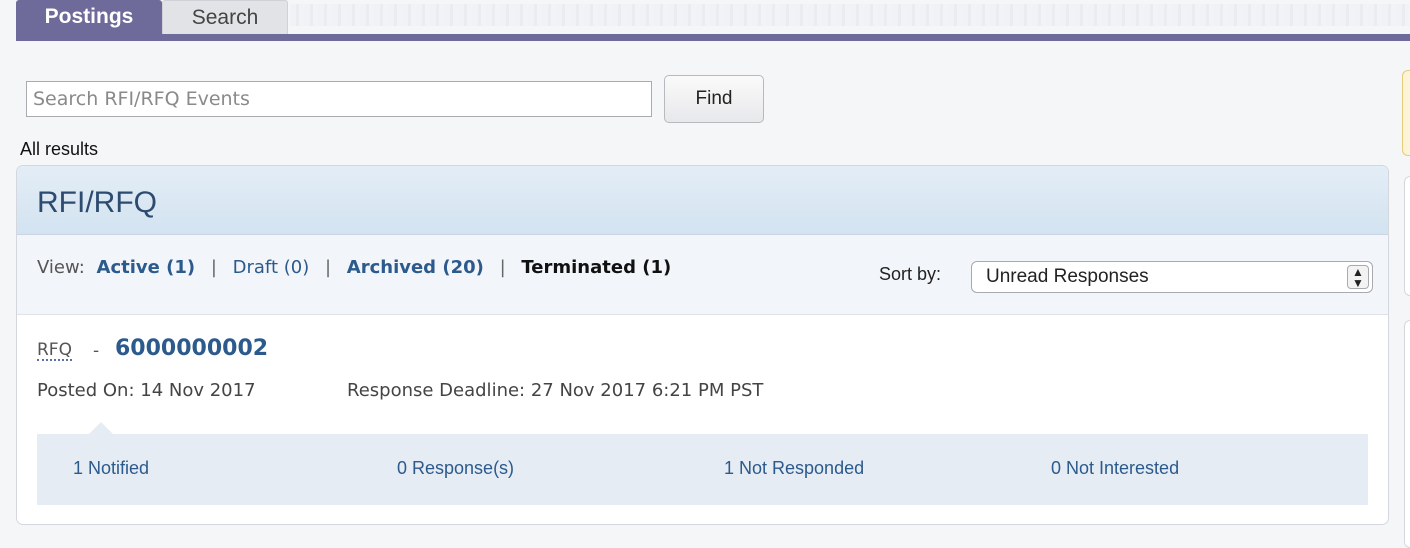 Image resolution: width=1410 pixels, height=548 pixels. Describe the element at coordinates (111, 468) in the screenshot. I see `stat-notified: 1 Notified` at that location.